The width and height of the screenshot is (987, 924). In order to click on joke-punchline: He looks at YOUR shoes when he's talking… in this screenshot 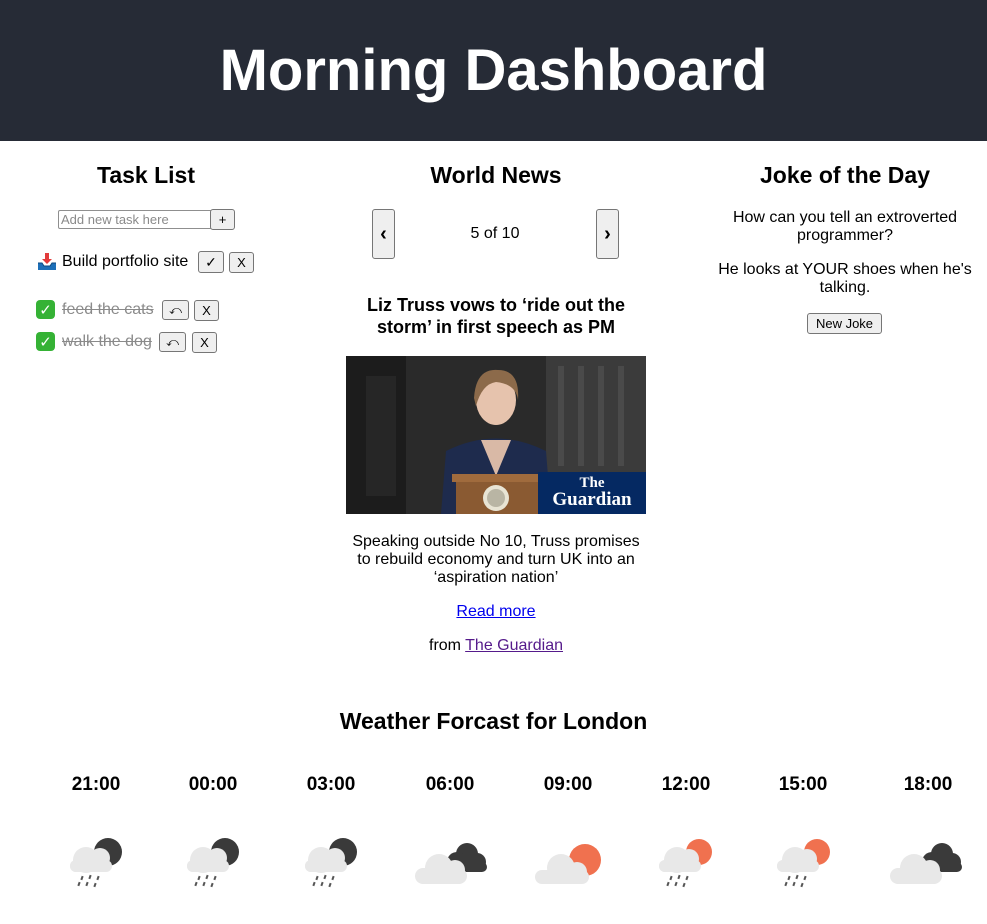, I will do `click(845, 278)`.